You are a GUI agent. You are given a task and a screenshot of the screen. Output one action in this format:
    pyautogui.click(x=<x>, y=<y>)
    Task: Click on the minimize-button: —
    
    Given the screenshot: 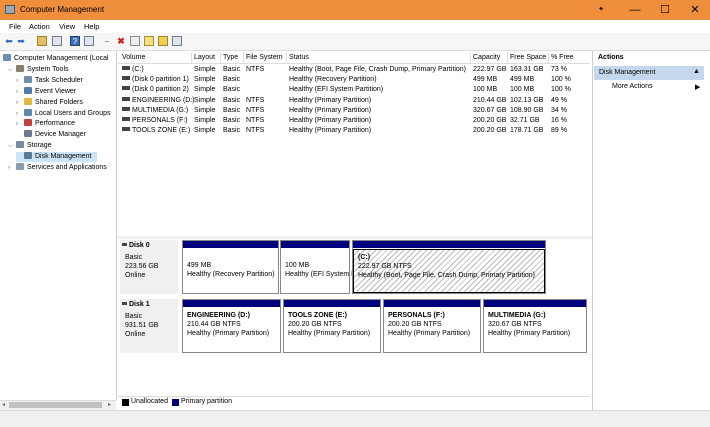 What is the action you would take?
    pyautogui.click(x=635, y=10)
    